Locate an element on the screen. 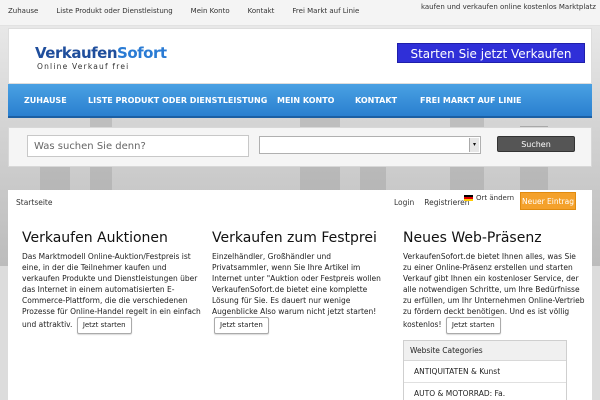 The image size is (600, 400). top-link-kontakt: Kontakt is located at coordinates (261, 11).